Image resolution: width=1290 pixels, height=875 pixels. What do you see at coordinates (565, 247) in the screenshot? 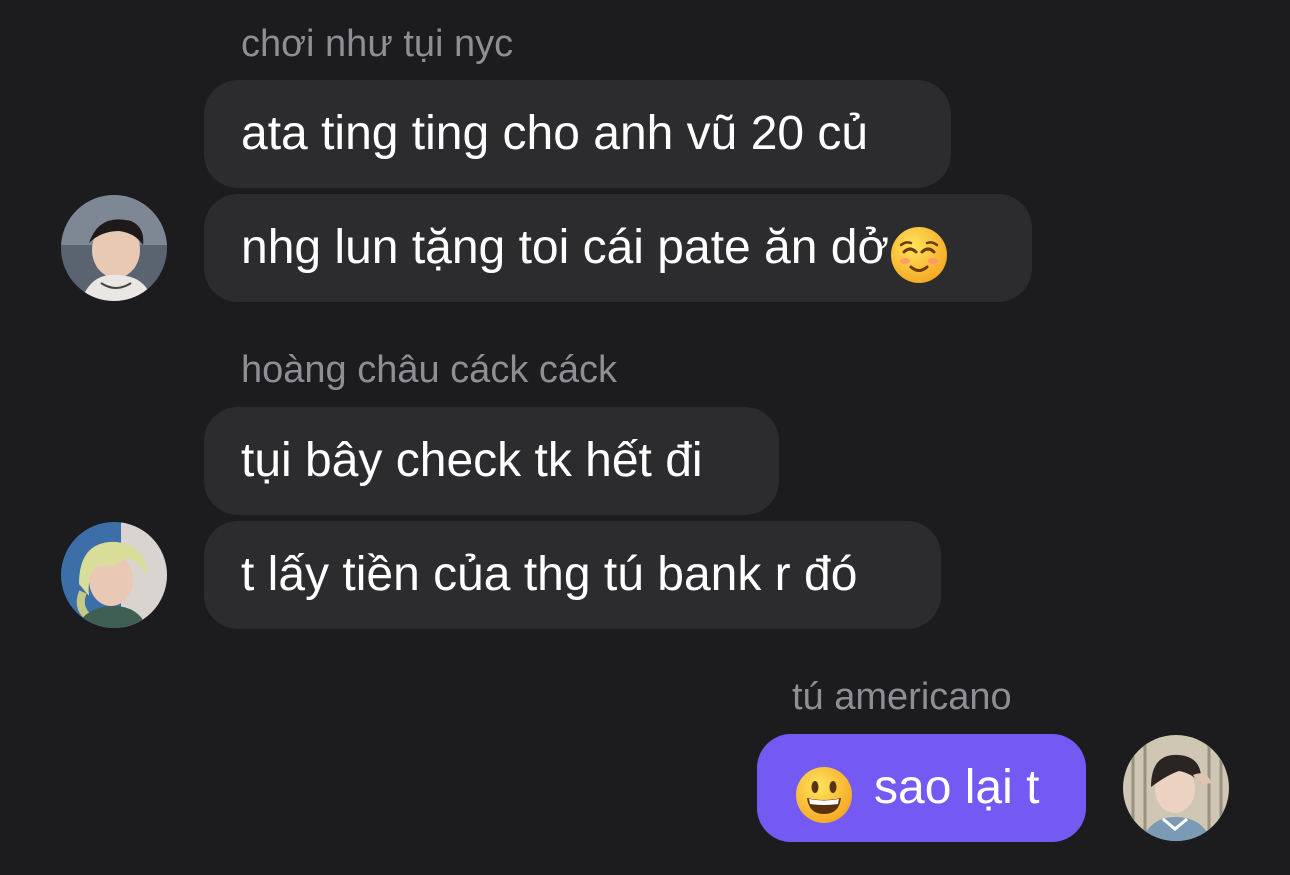
I see `message-text: nhg lun tặng toi cái pate ăn dở` at bounding box center [565, 247].